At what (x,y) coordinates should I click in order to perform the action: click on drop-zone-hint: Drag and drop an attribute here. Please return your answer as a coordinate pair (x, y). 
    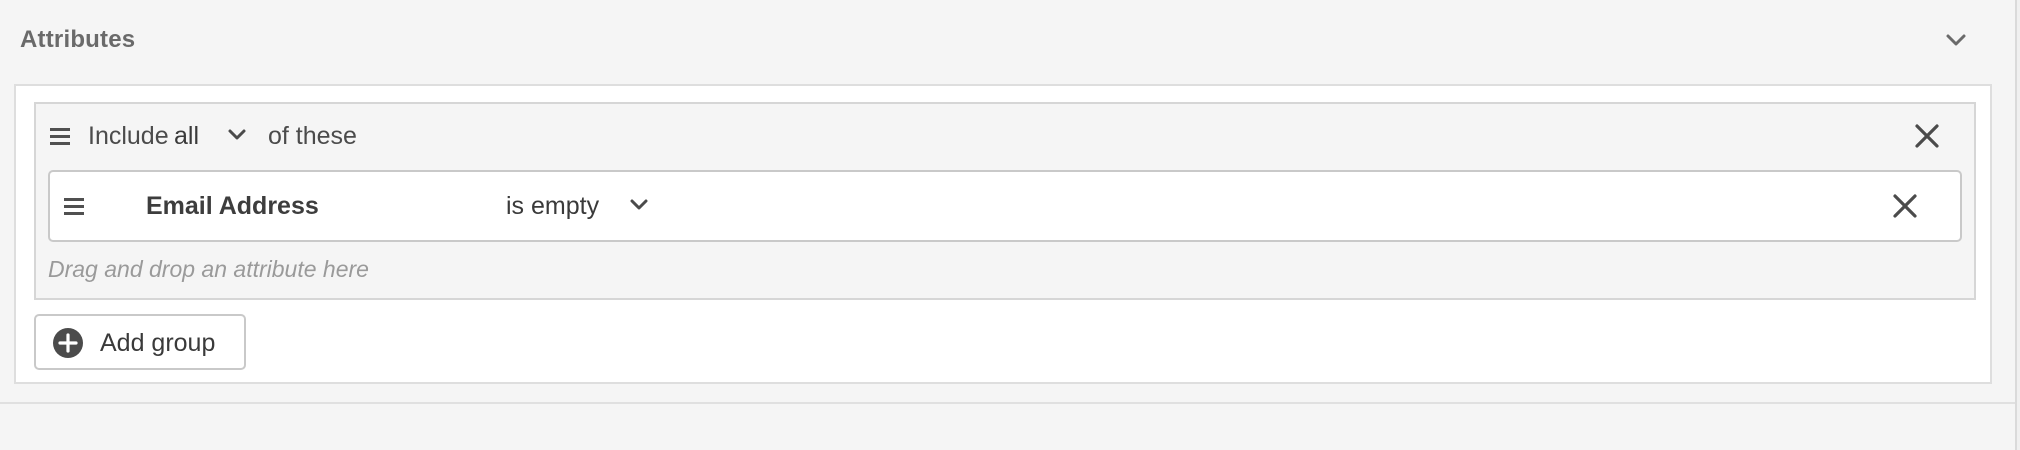
    Looking at the image, I should click on (208, 269).